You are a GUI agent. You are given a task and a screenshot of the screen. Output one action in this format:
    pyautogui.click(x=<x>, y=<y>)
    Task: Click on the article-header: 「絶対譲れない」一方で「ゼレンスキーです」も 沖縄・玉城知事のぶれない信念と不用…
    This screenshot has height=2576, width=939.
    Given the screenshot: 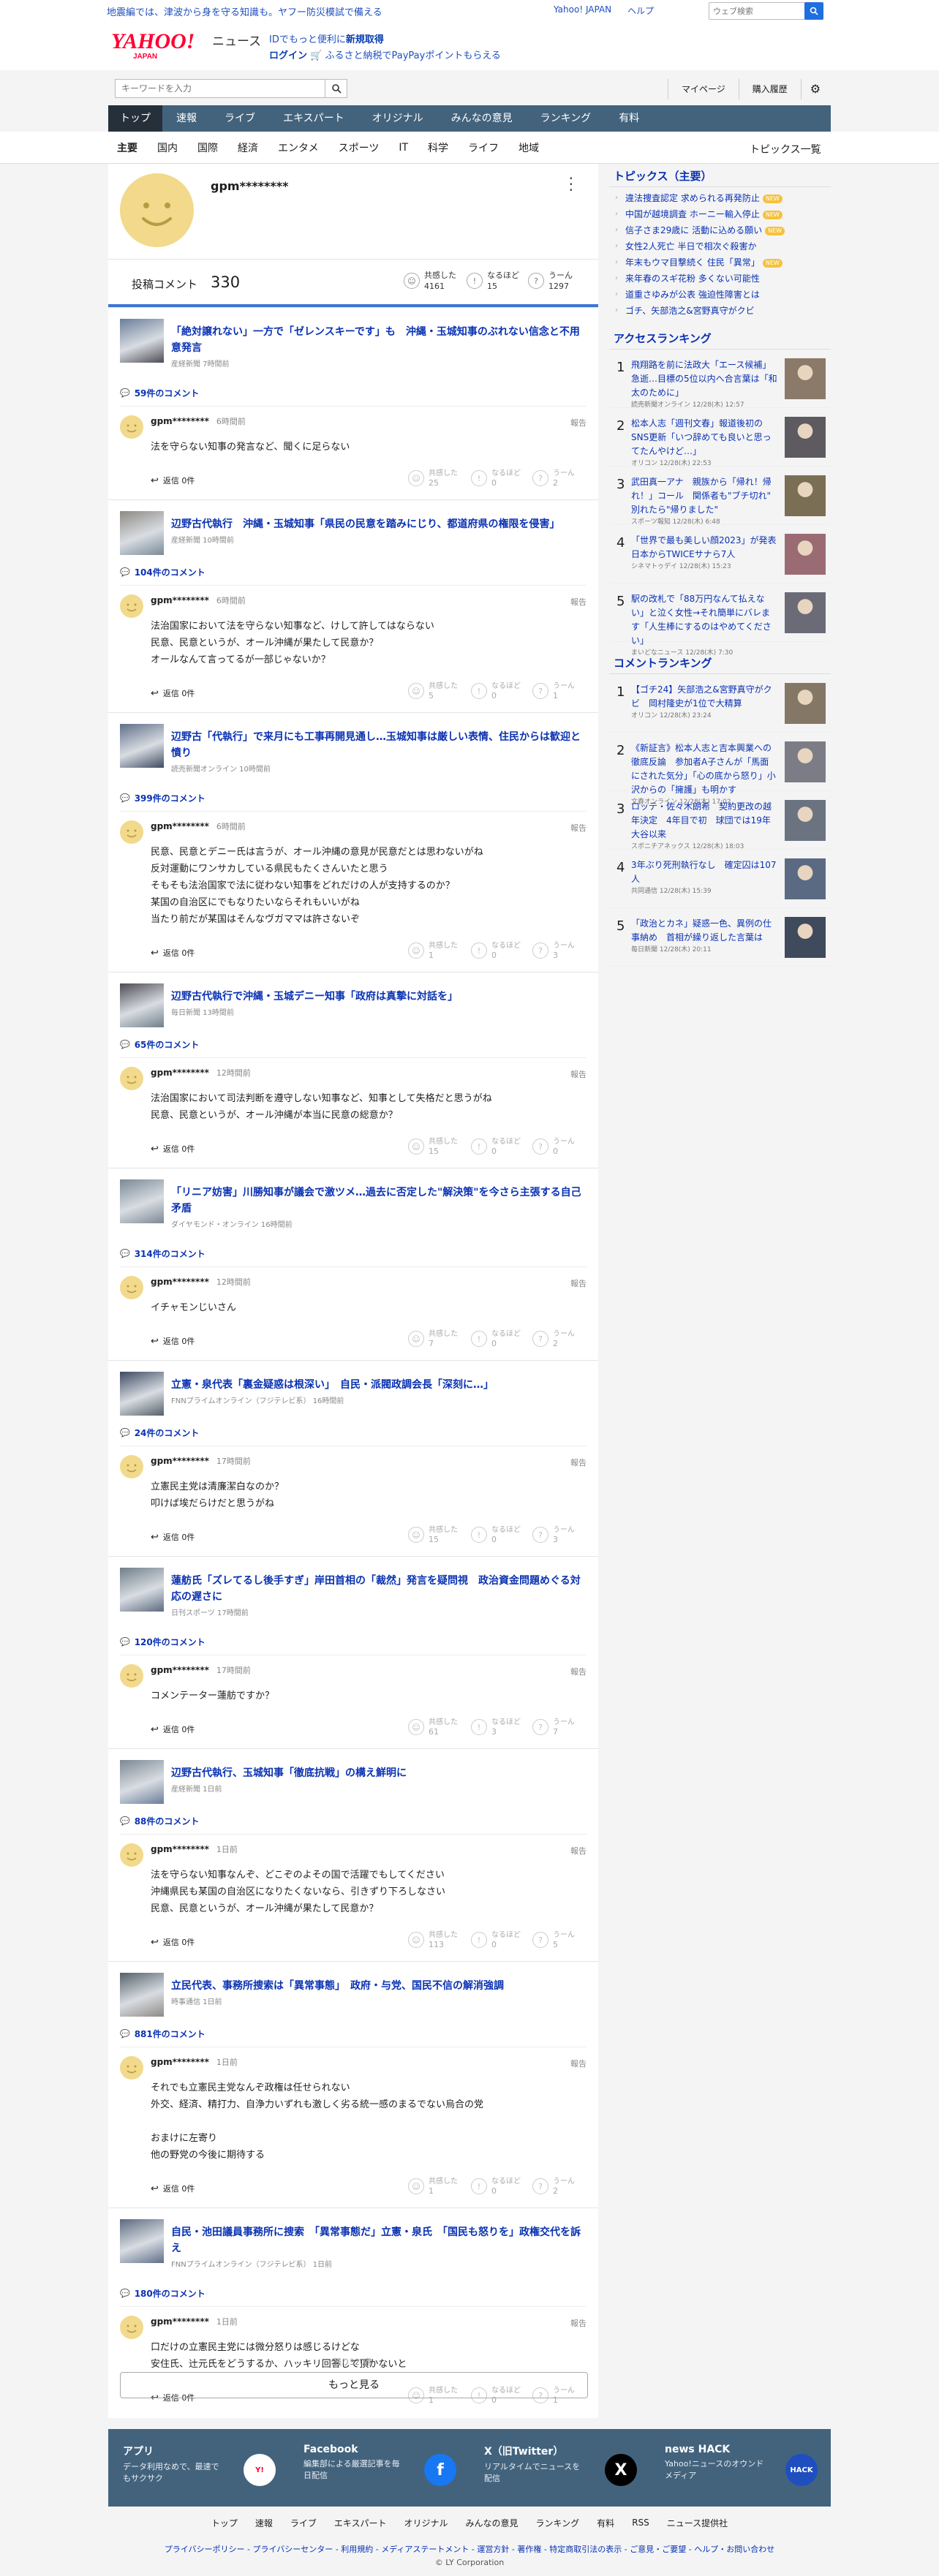 What is the action you would take?
    pyautogui.click(x=353, y=344)
    